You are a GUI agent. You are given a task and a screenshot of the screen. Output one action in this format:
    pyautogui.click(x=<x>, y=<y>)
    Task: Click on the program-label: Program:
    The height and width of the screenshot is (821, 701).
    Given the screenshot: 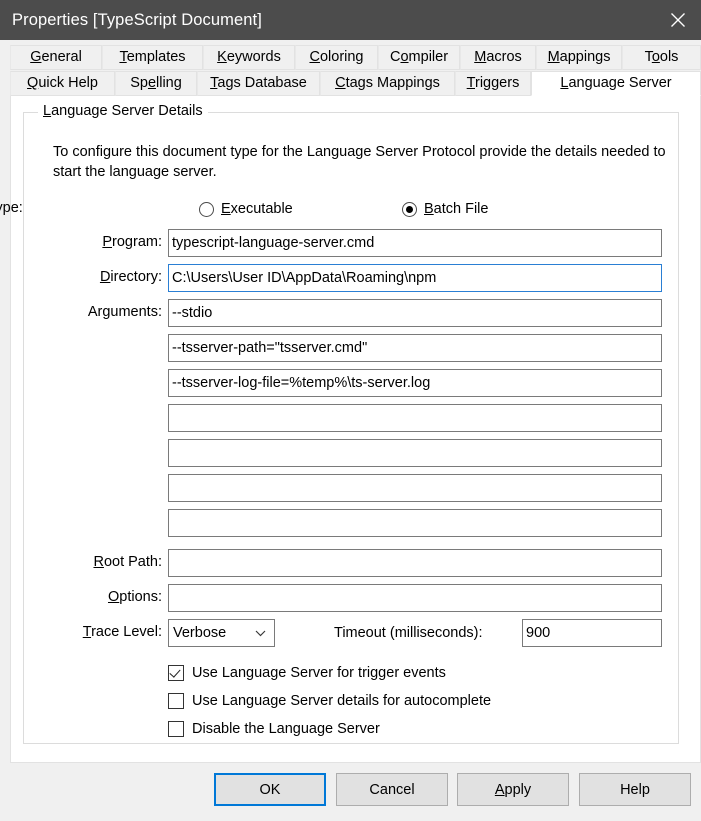 What is the action you would take?
    pyautogui.click(x=132, y=242)
    